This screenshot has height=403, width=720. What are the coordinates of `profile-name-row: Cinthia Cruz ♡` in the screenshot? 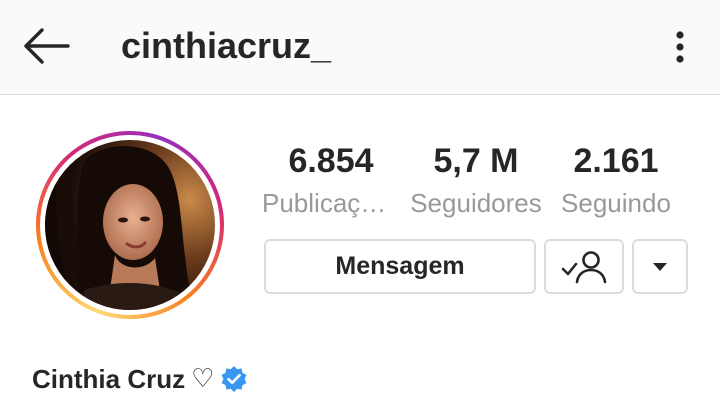 It's located at (140, 379).